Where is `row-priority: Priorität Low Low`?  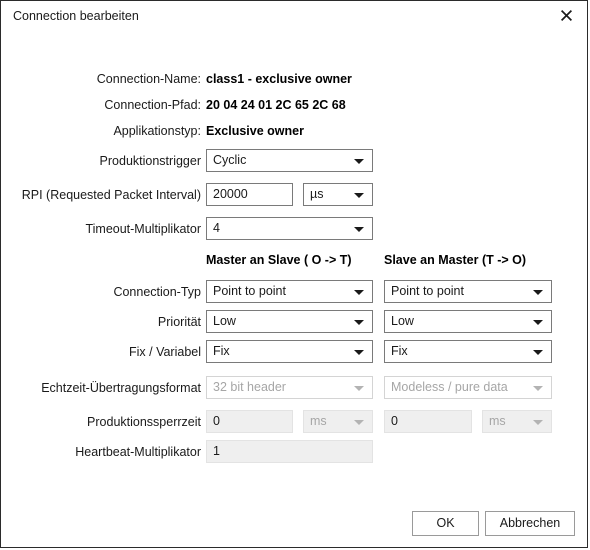
row-priority: Priorität Low Low is located at coordinates (294, 322).